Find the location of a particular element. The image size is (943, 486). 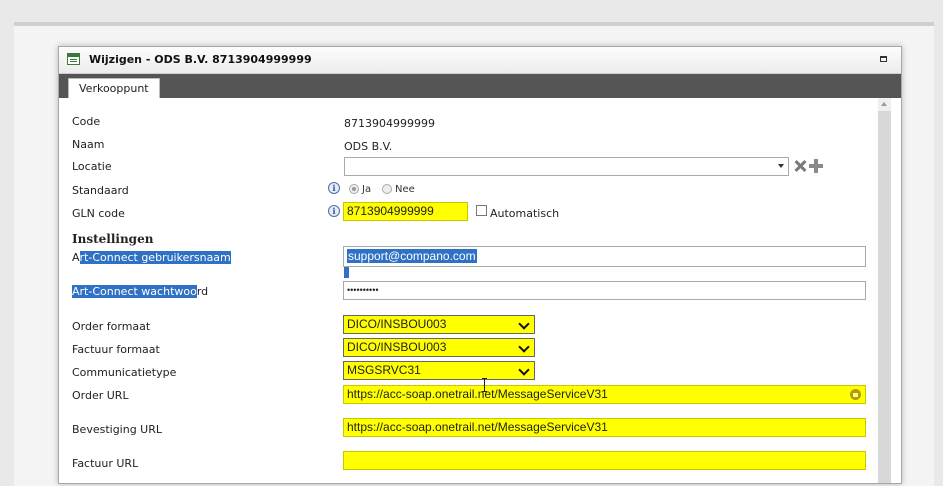

communicatietype-label: Communicatietype is located at coordinates (124, 372).